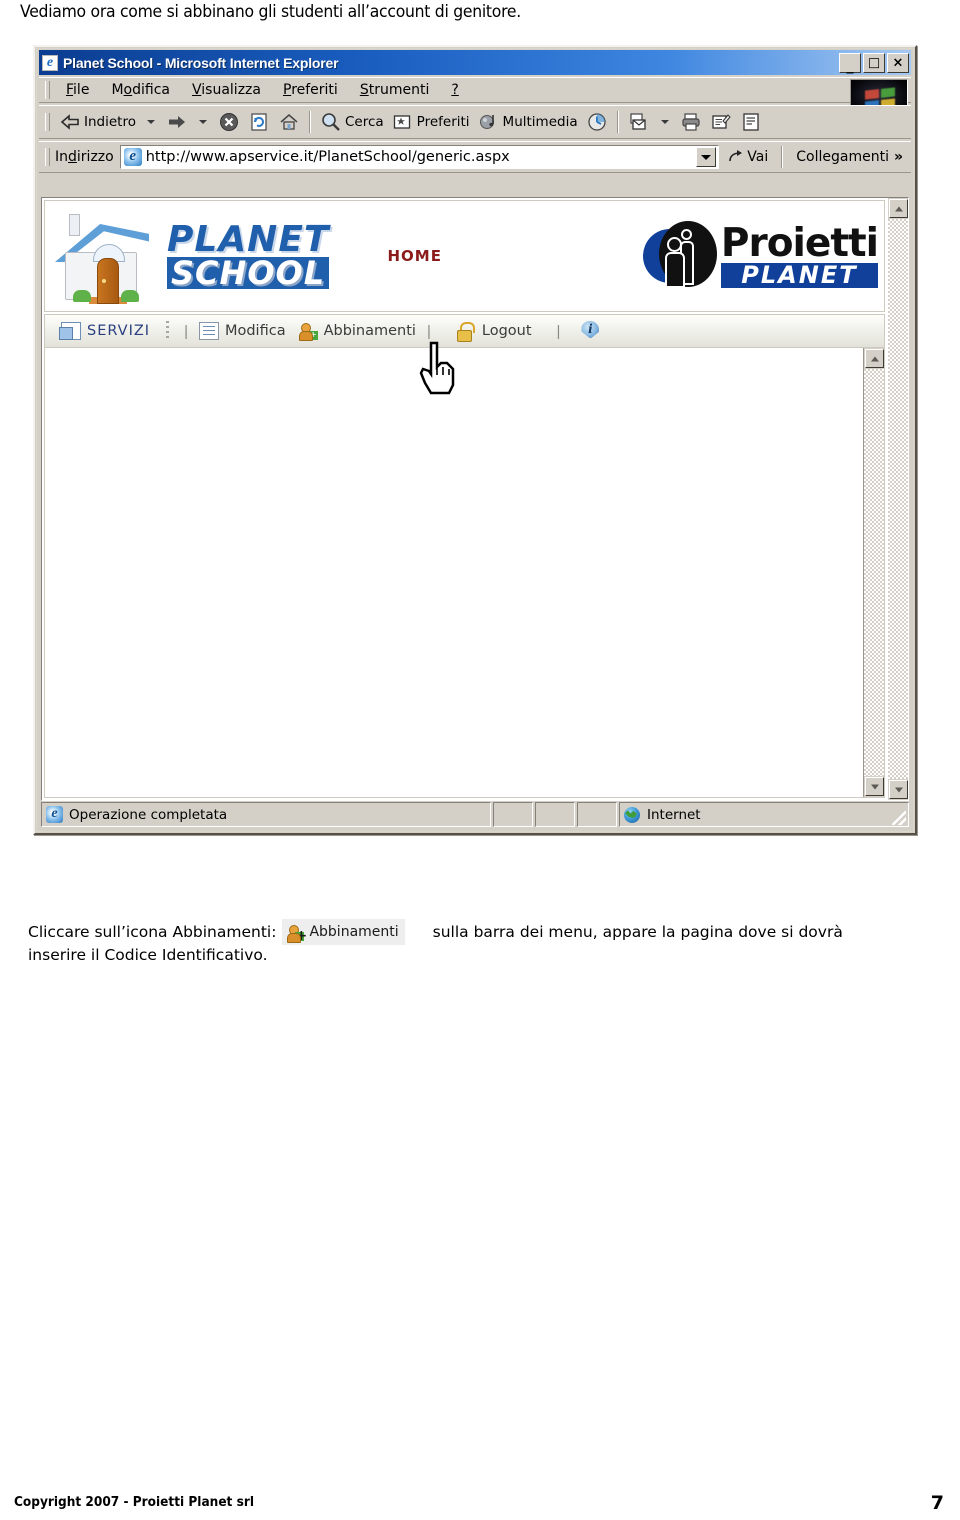 This screenshot has height=1520, width=960. I want to click on abbinamenti-icon-chip: + Abbinamenti, so click(343, 932).